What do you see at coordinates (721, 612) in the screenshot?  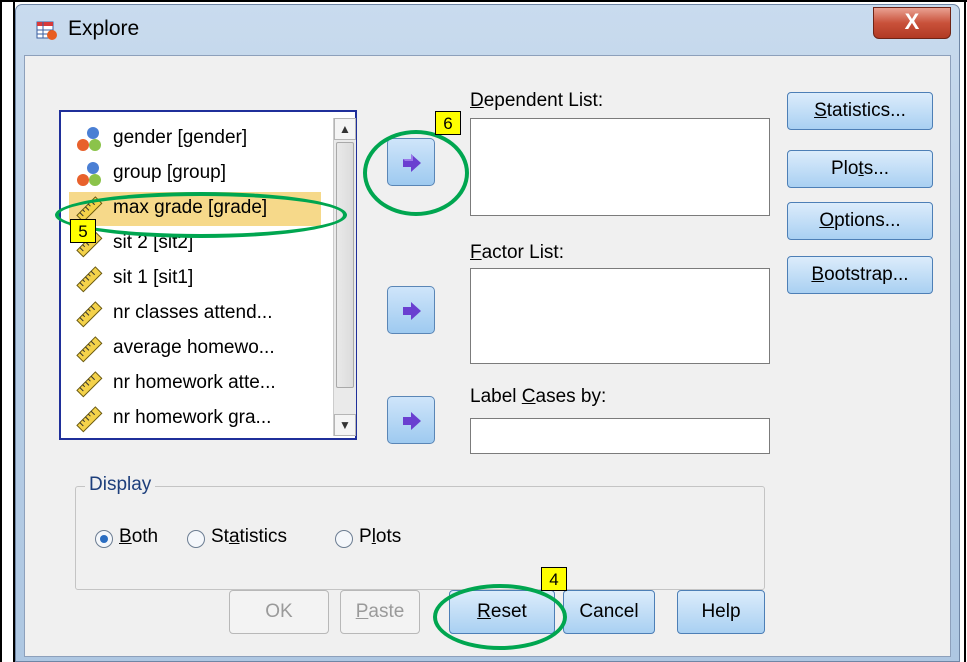 I see `help-button: Help` at bounding box center [721, 612].